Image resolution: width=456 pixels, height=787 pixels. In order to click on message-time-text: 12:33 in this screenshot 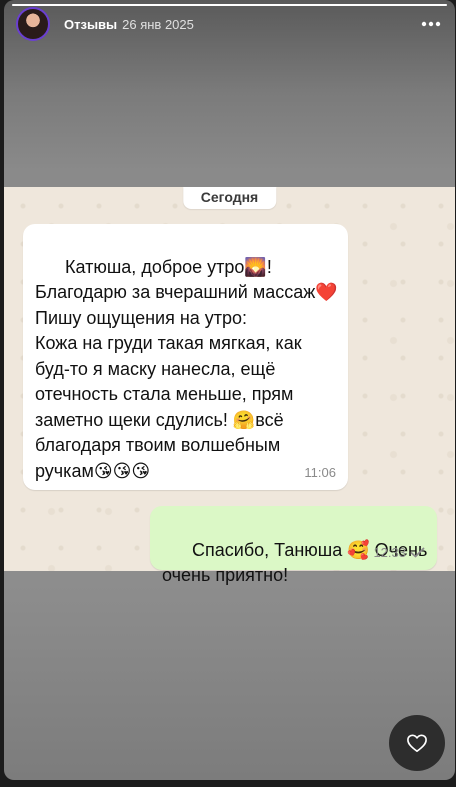, I will do `click(389, 552)`.